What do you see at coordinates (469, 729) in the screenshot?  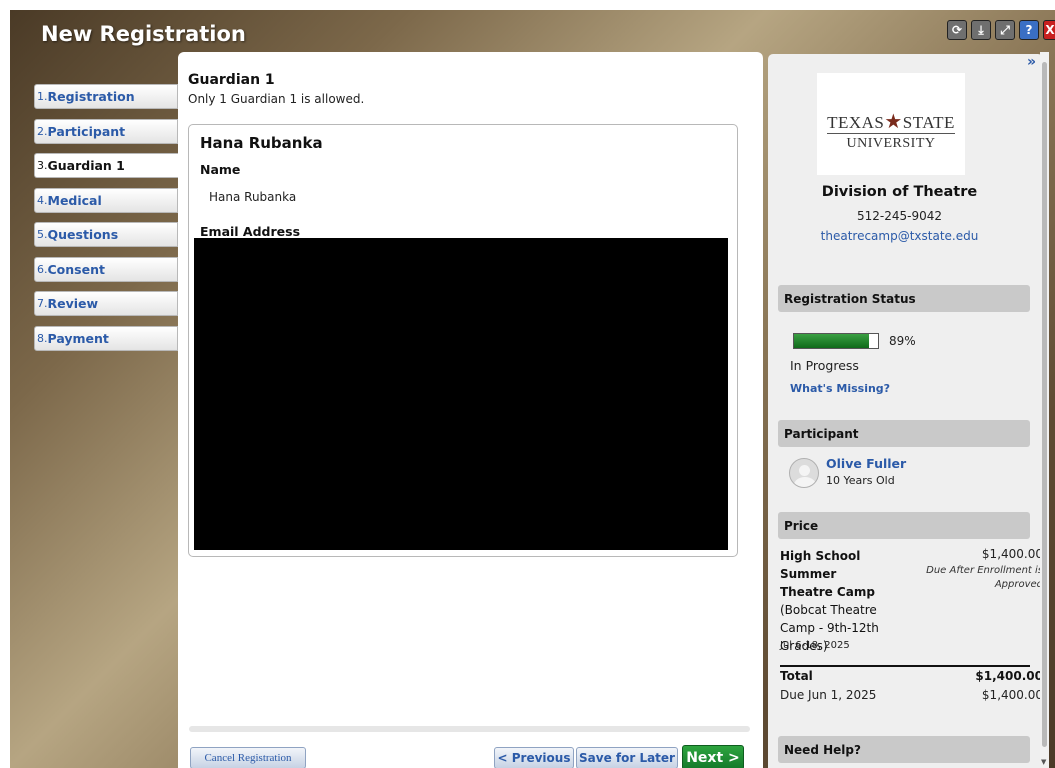 I see `footer-divider` at bounding box center [469, 729].